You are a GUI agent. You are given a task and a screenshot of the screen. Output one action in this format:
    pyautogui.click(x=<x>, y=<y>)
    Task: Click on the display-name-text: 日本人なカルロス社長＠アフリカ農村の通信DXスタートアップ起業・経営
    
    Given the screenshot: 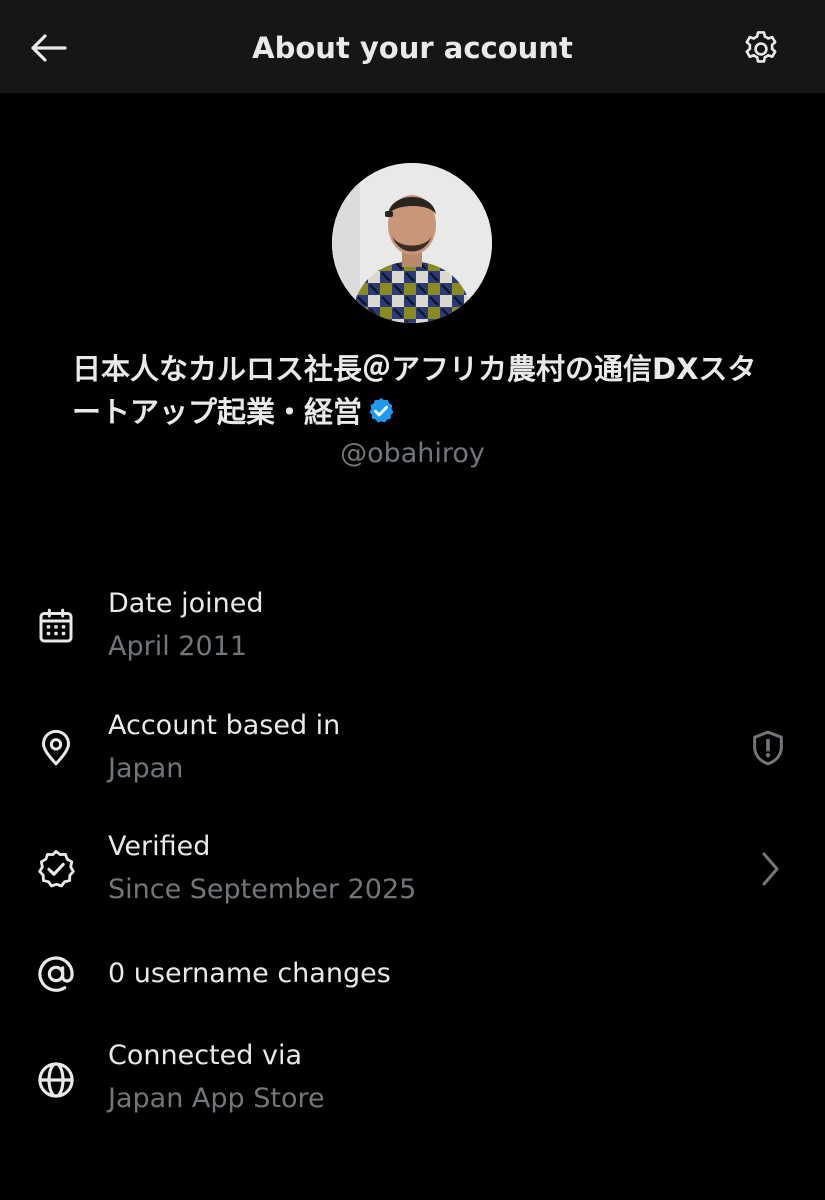 What is the action you would take?
    pyautogui.click(x=414, y=390)
    